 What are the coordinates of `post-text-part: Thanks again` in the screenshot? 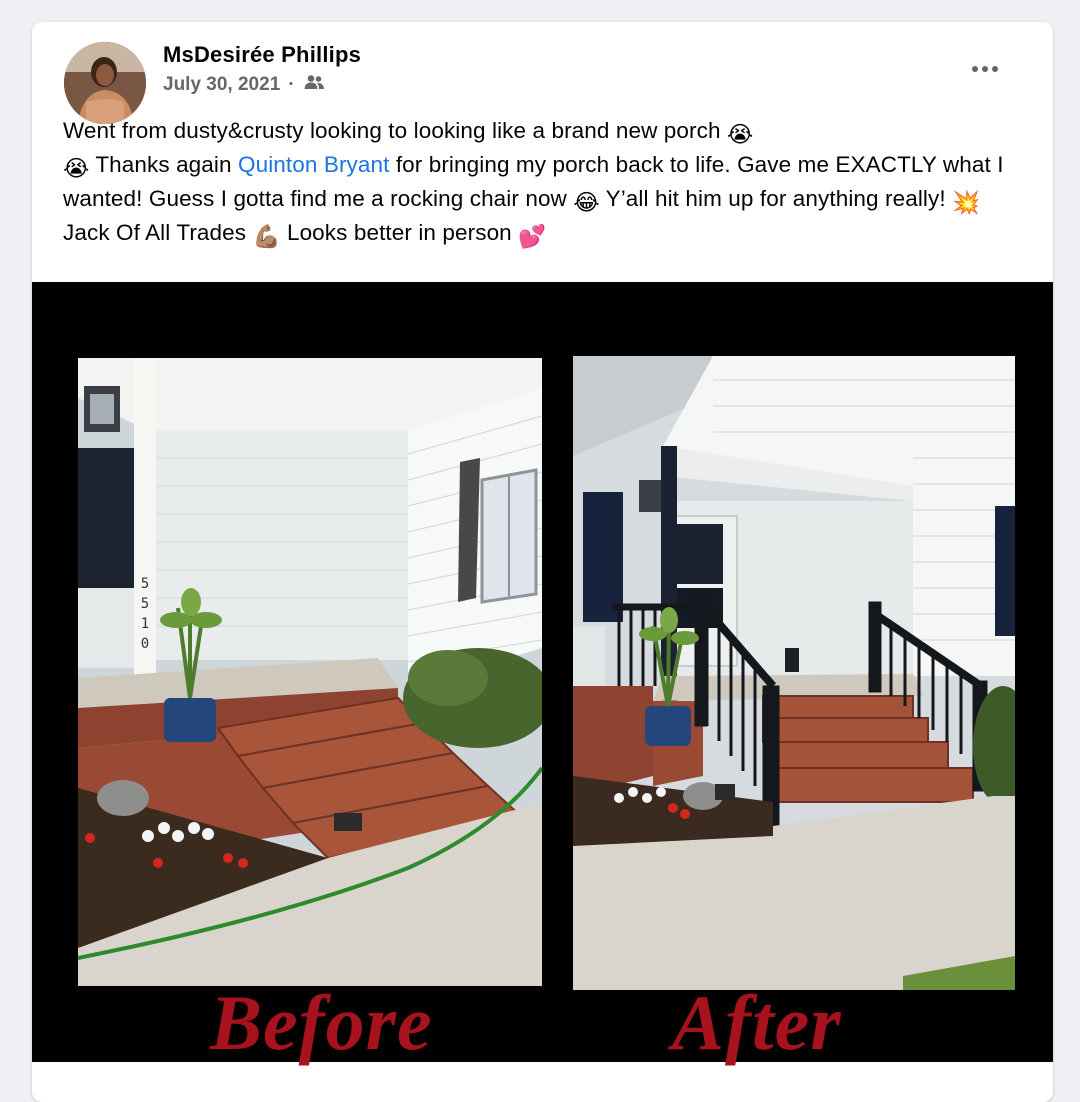 It's located at (163, 164).